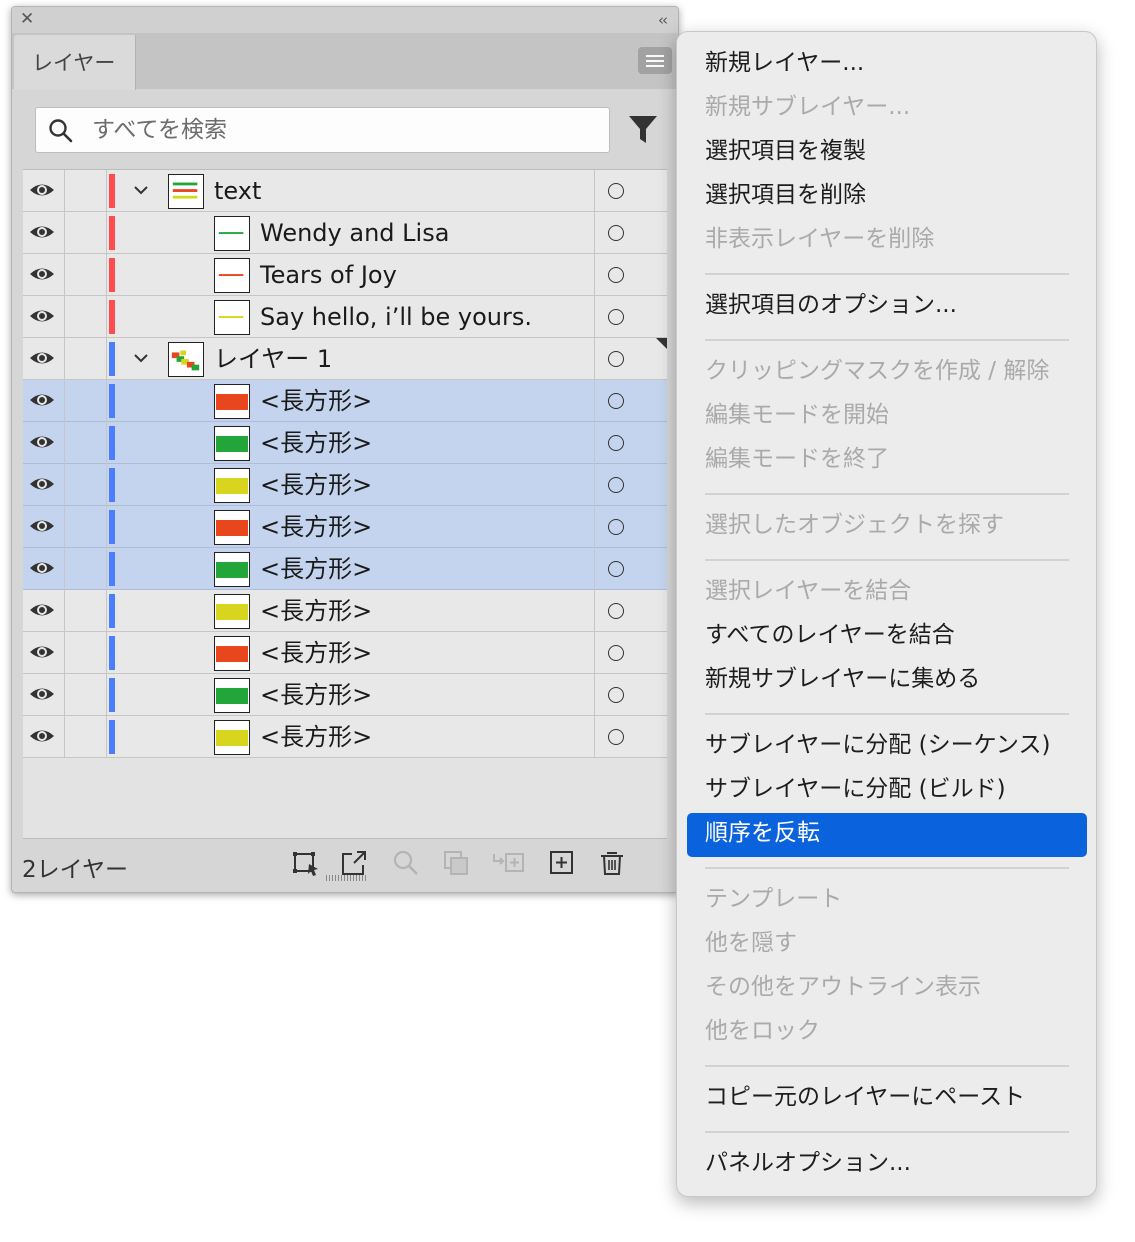 Image resolution: width=1135 pixels, height=1242 pixels. Describe the element at coordinates (456, 863) in the screenshot. I see `make-clipping-mask-icon` at that location.